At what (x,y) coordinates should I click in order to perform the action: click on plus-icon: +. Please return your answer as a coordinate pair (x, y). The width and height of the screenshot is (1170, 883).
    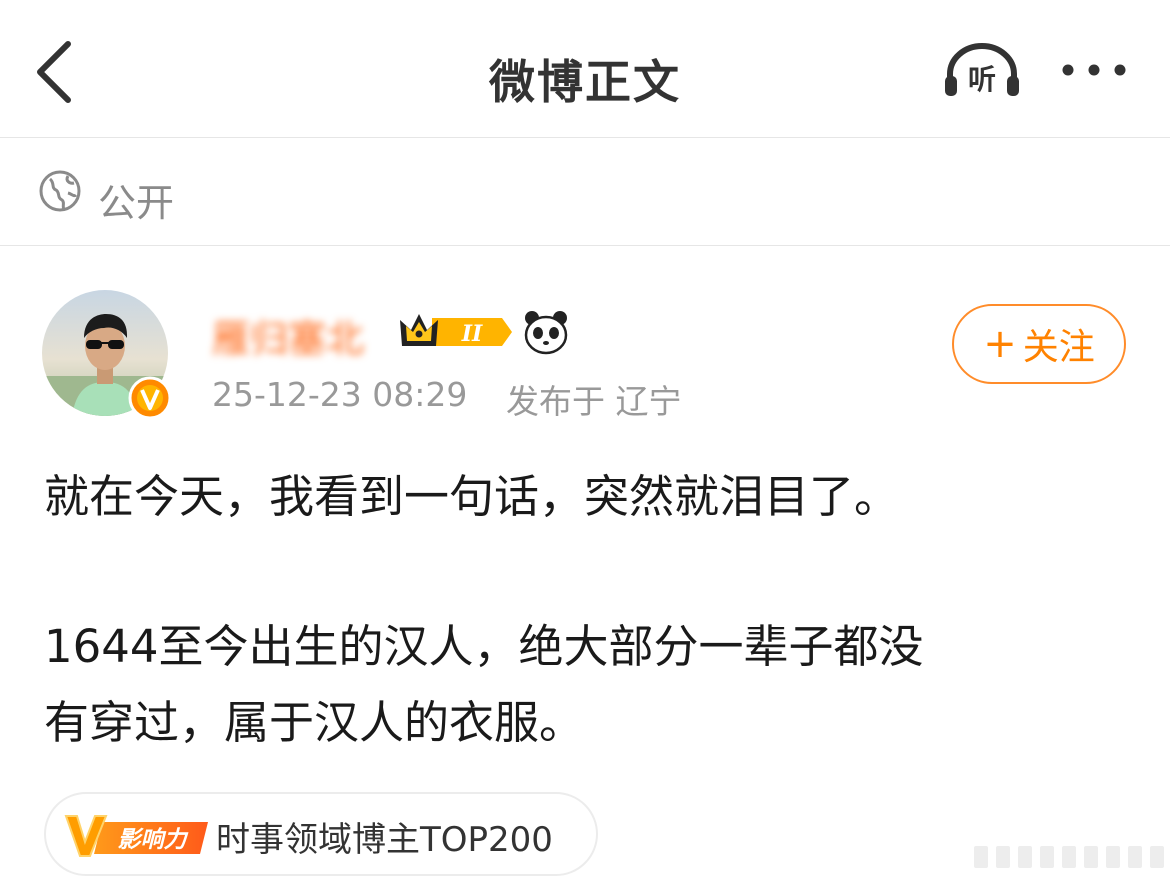
    Looking at the image, I should click on (1000, 344).